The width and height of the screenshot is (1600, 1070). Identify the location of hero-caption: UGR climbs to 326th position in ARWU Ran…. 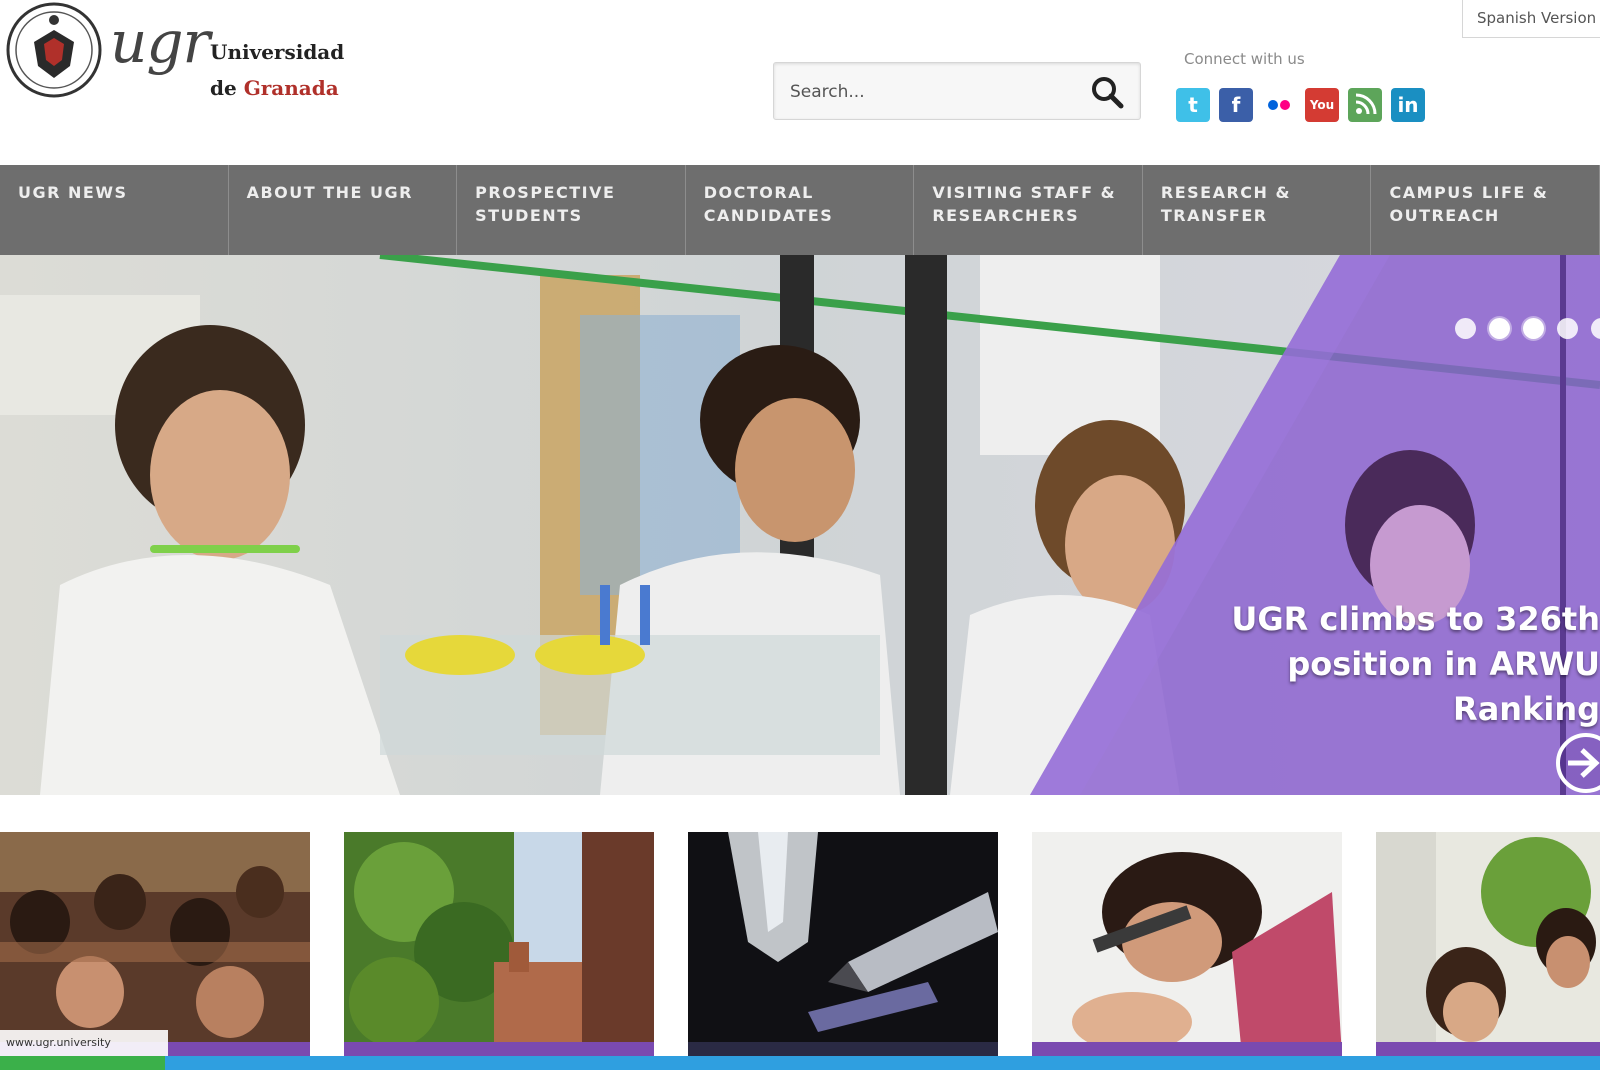
(1390, 664).